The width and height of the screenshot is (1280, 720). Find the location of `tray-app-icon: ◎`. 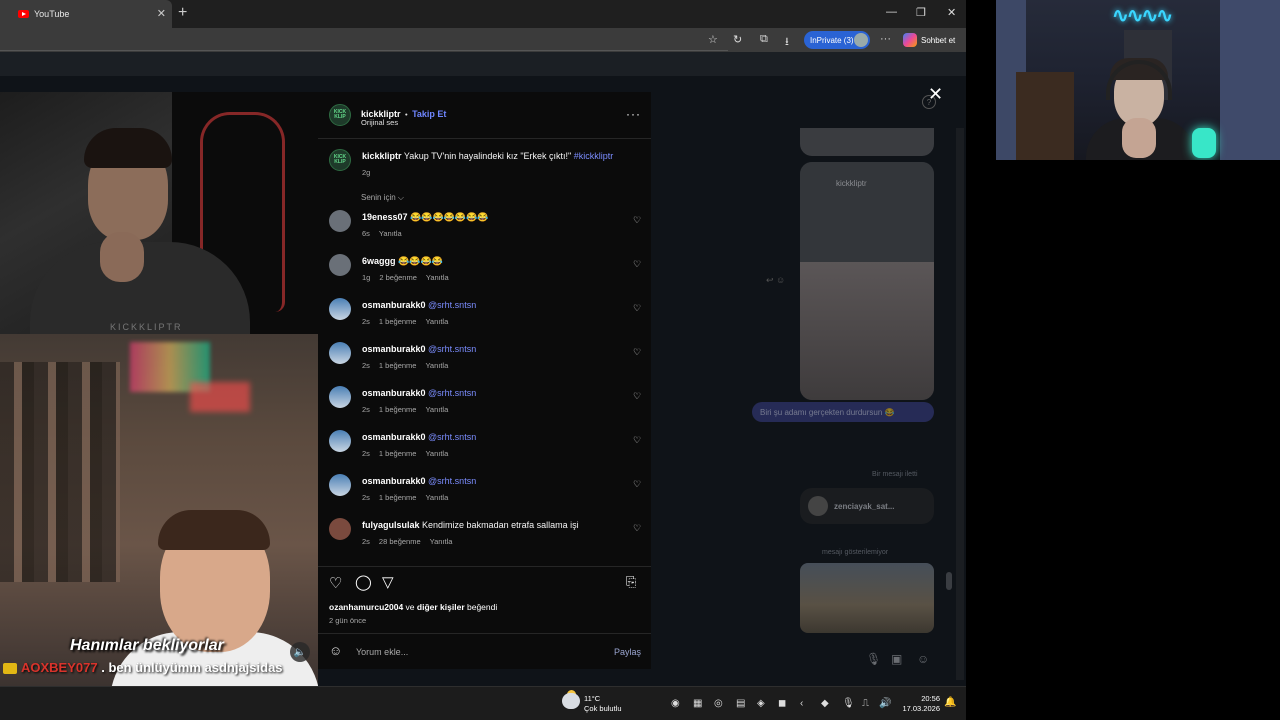

tray-app-icon: ◎ is located at coordinates (718, 703).